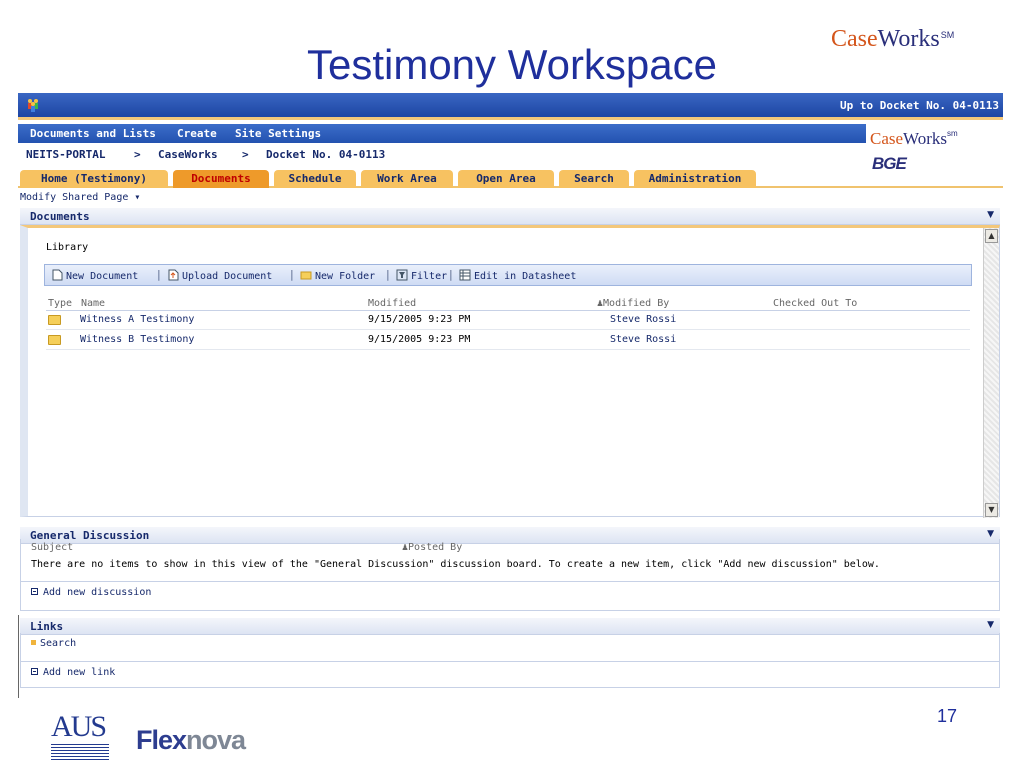 This screenshot has width=1024, height=768. What do you see at coordinates (53, 643) in the screenshot?
I see `link-item: Search` at bounding box center [53, 643].